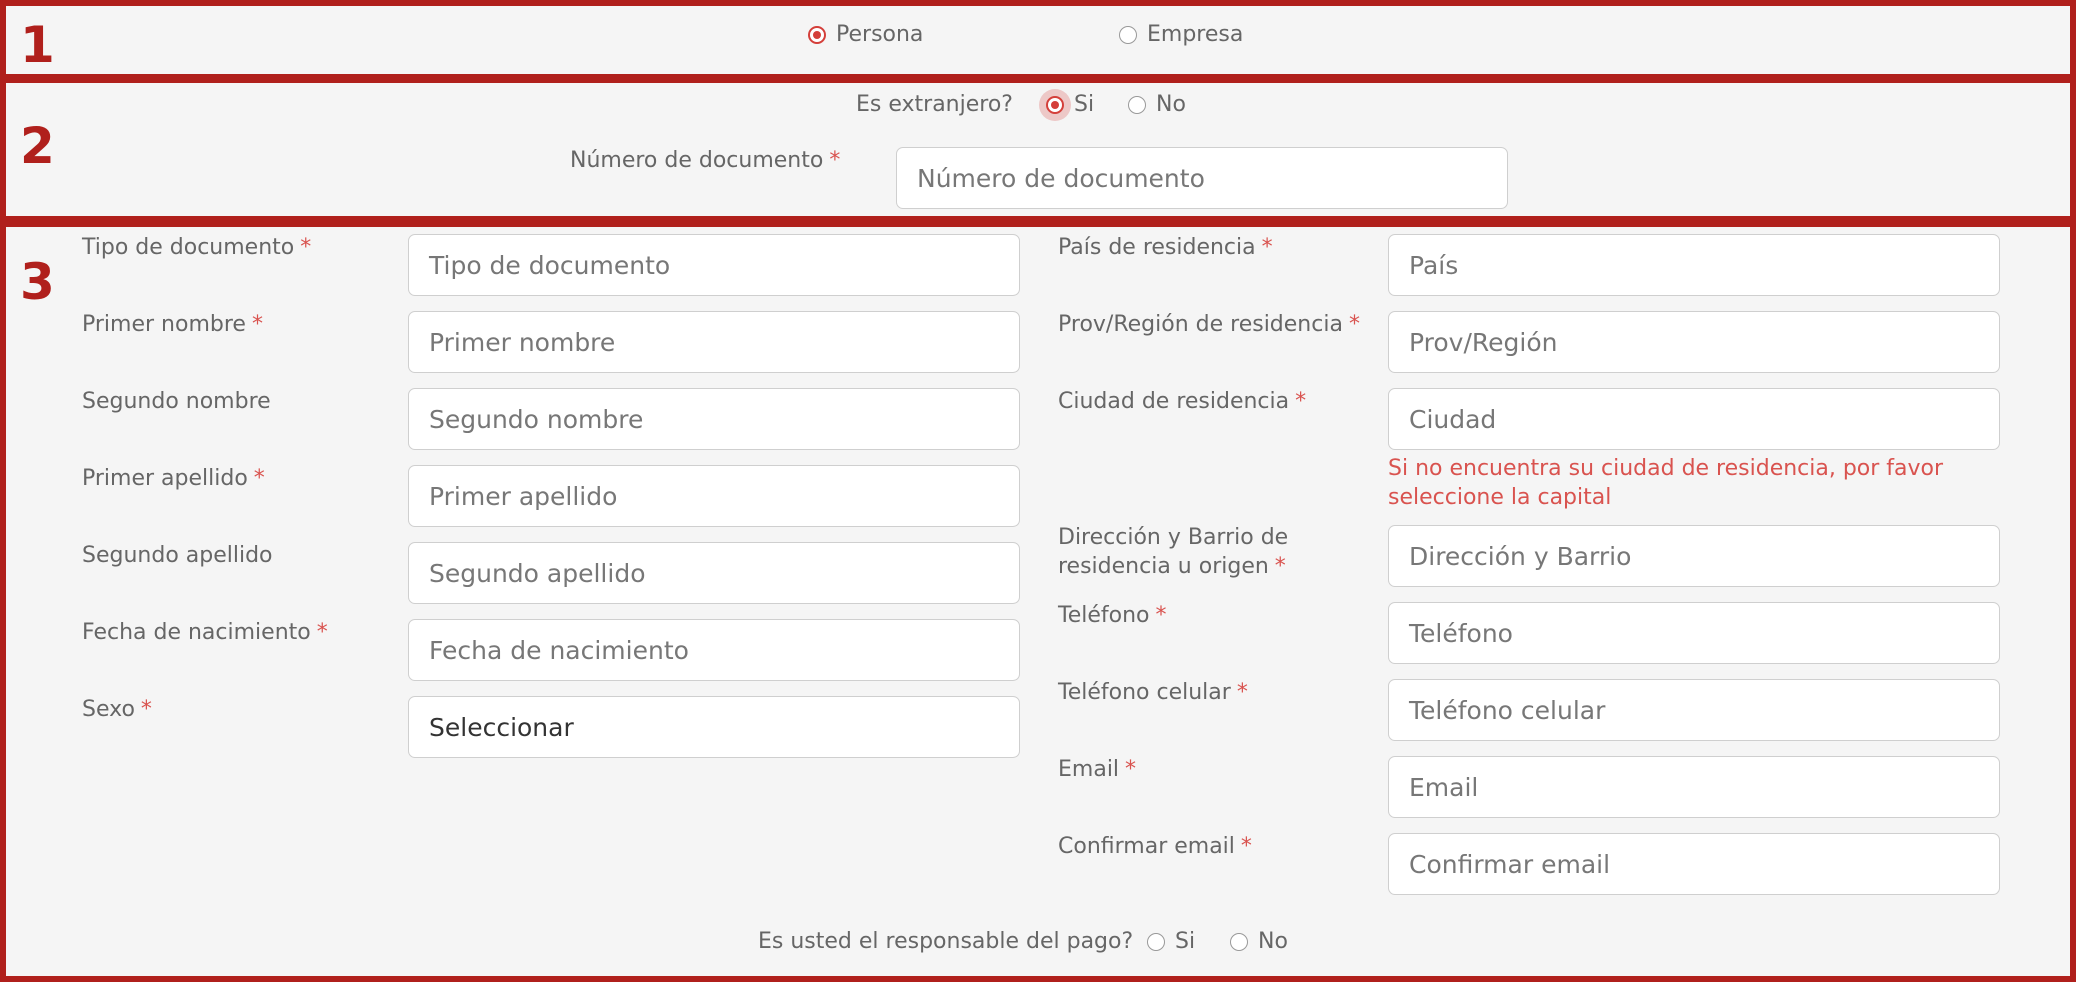  Describe the element at coordinates (1146, 846) in the screenshot. I see `label-text: Confirmar email` at that location.